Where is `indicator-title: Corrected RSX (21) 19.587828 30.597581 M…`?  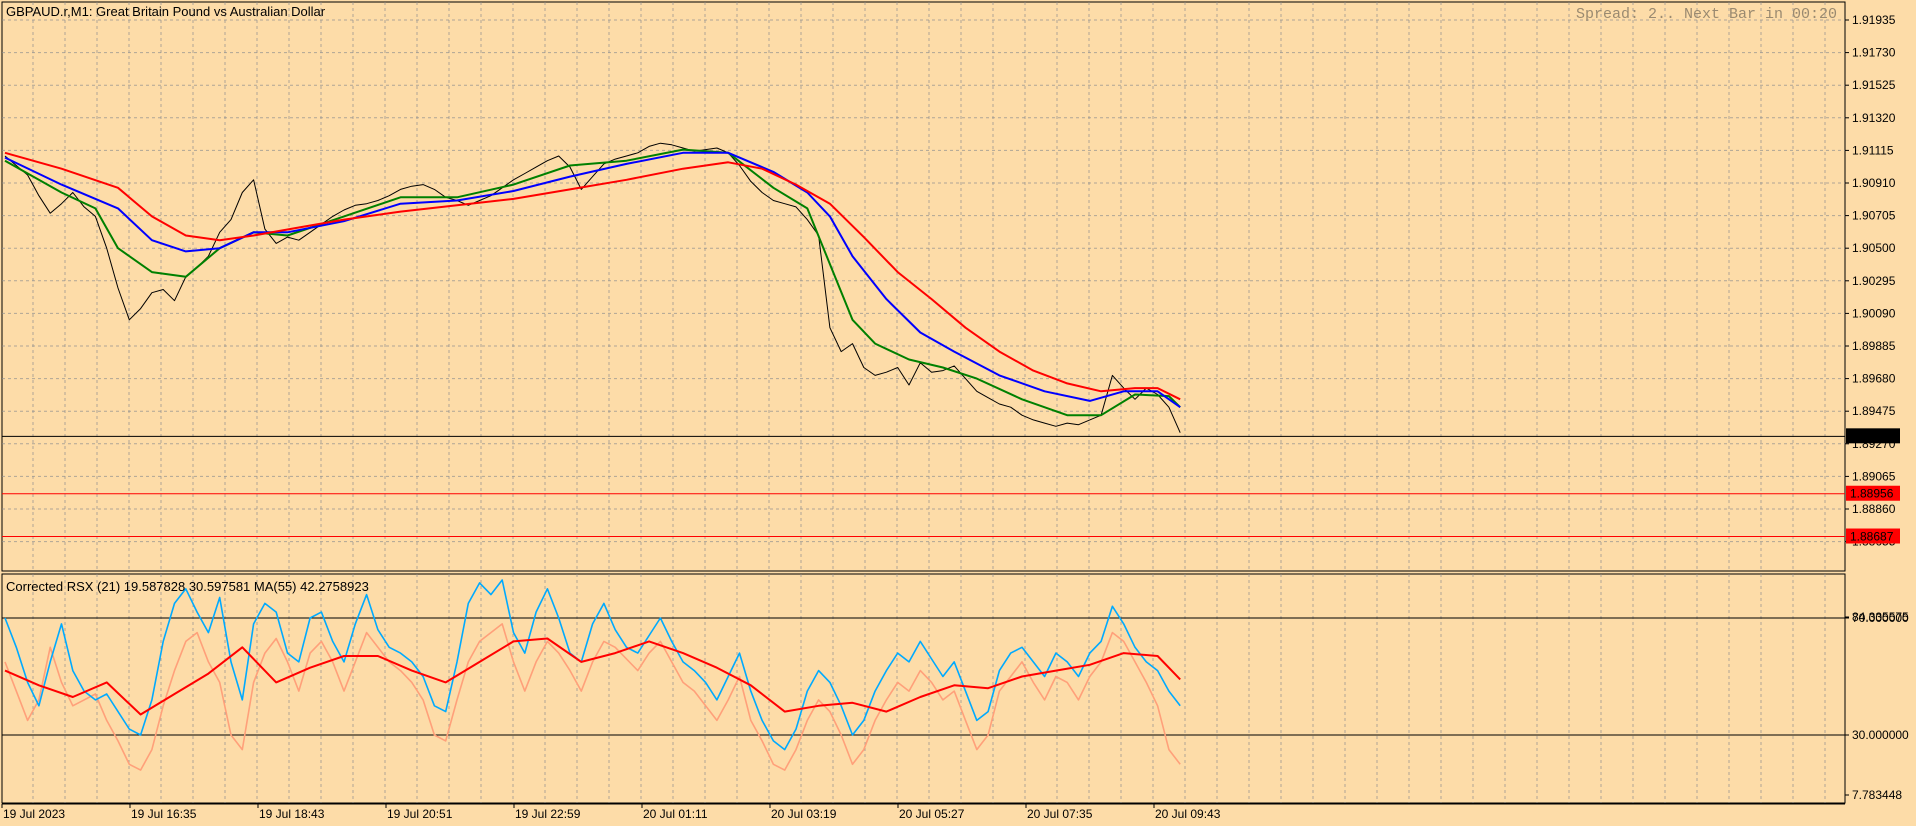 indicator-title: Corrected RSX (21) 19.587828 30.597581 M… is located at coordinates (187, 586).